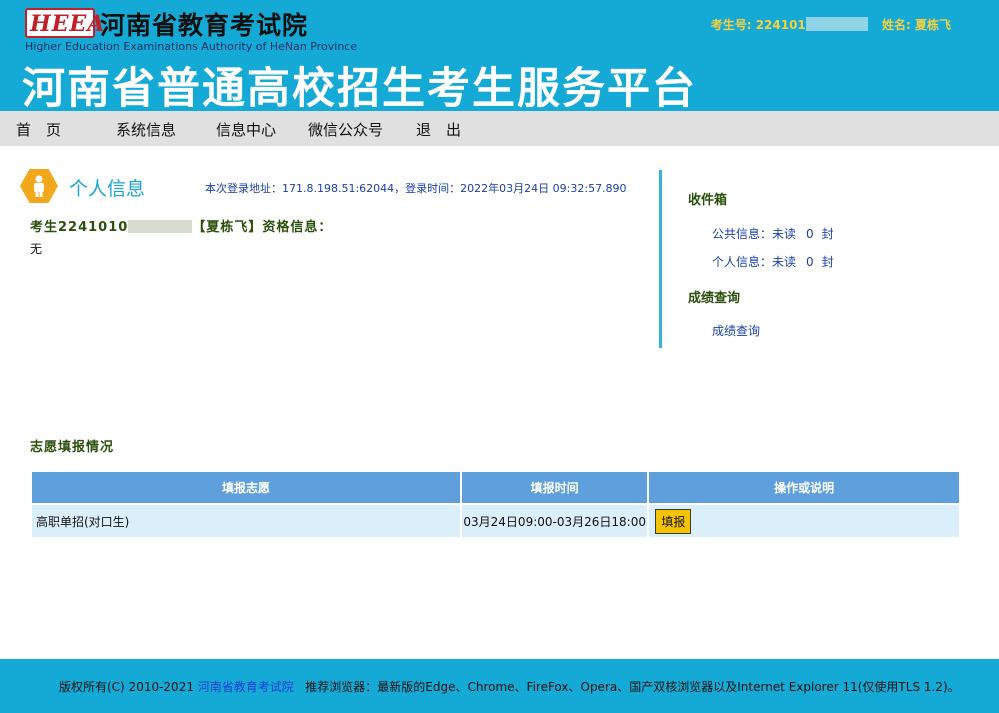 Image resolution: width=999 pixels, height=713 pixels. I want to click on private-messages-unit: 封, so click(827, 262).